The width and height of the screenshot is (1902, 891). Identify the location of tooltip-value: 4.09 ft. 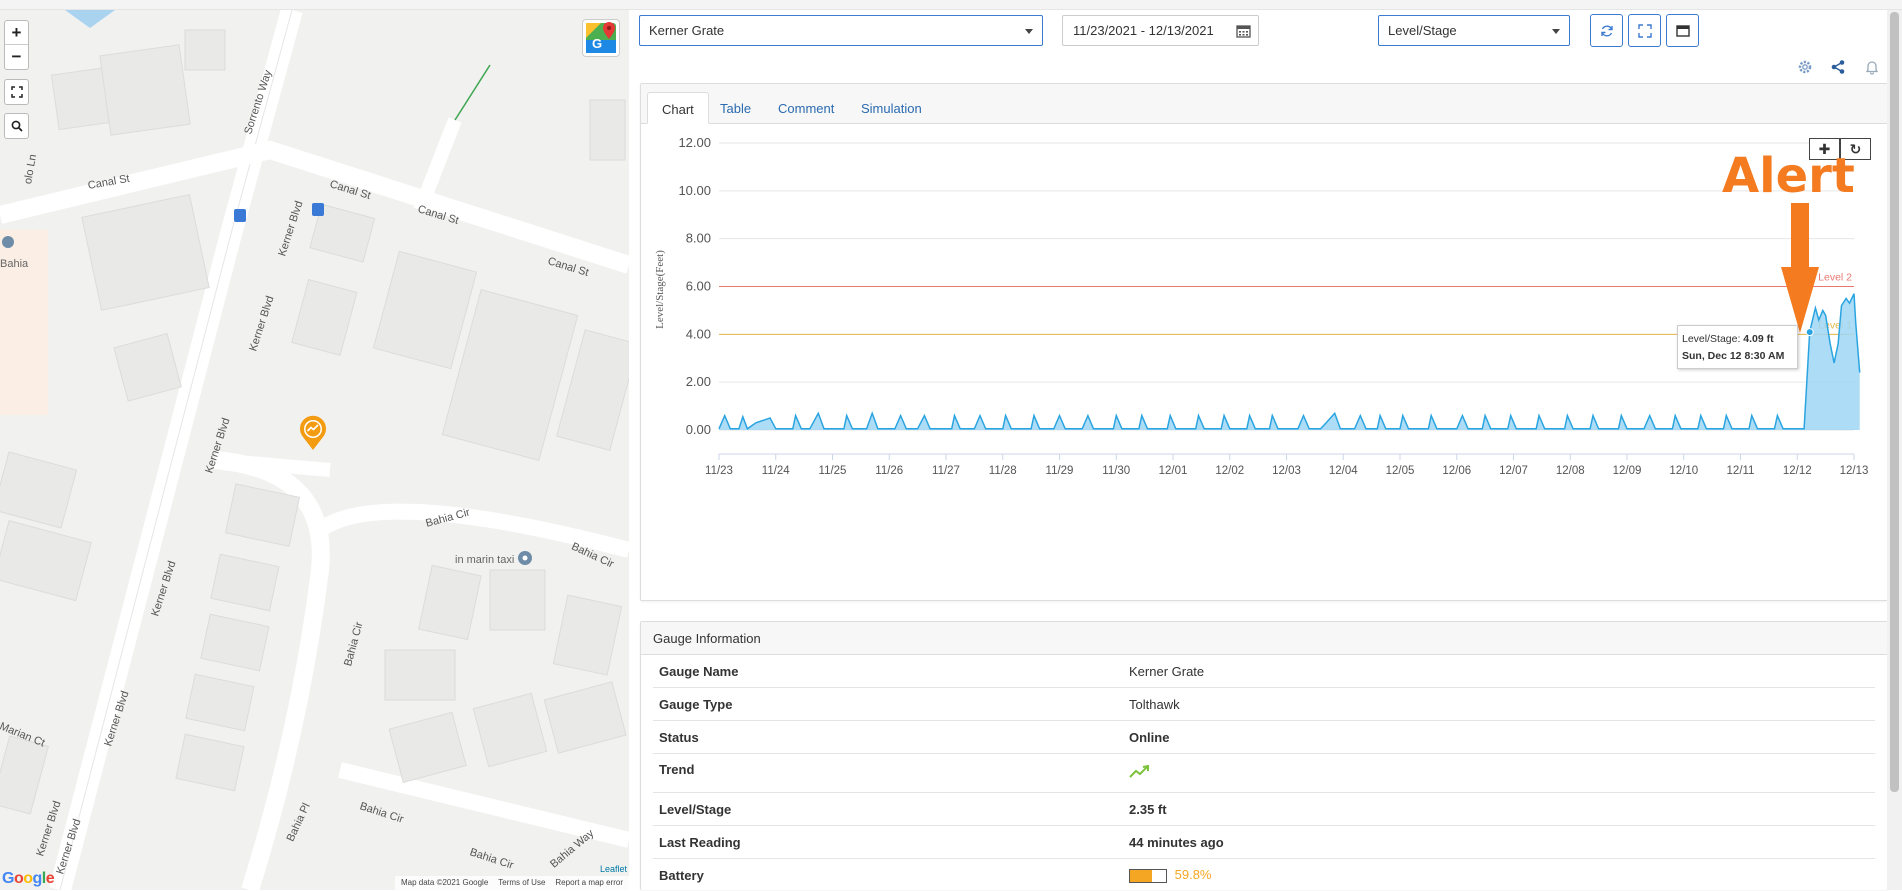
(1758, 339).